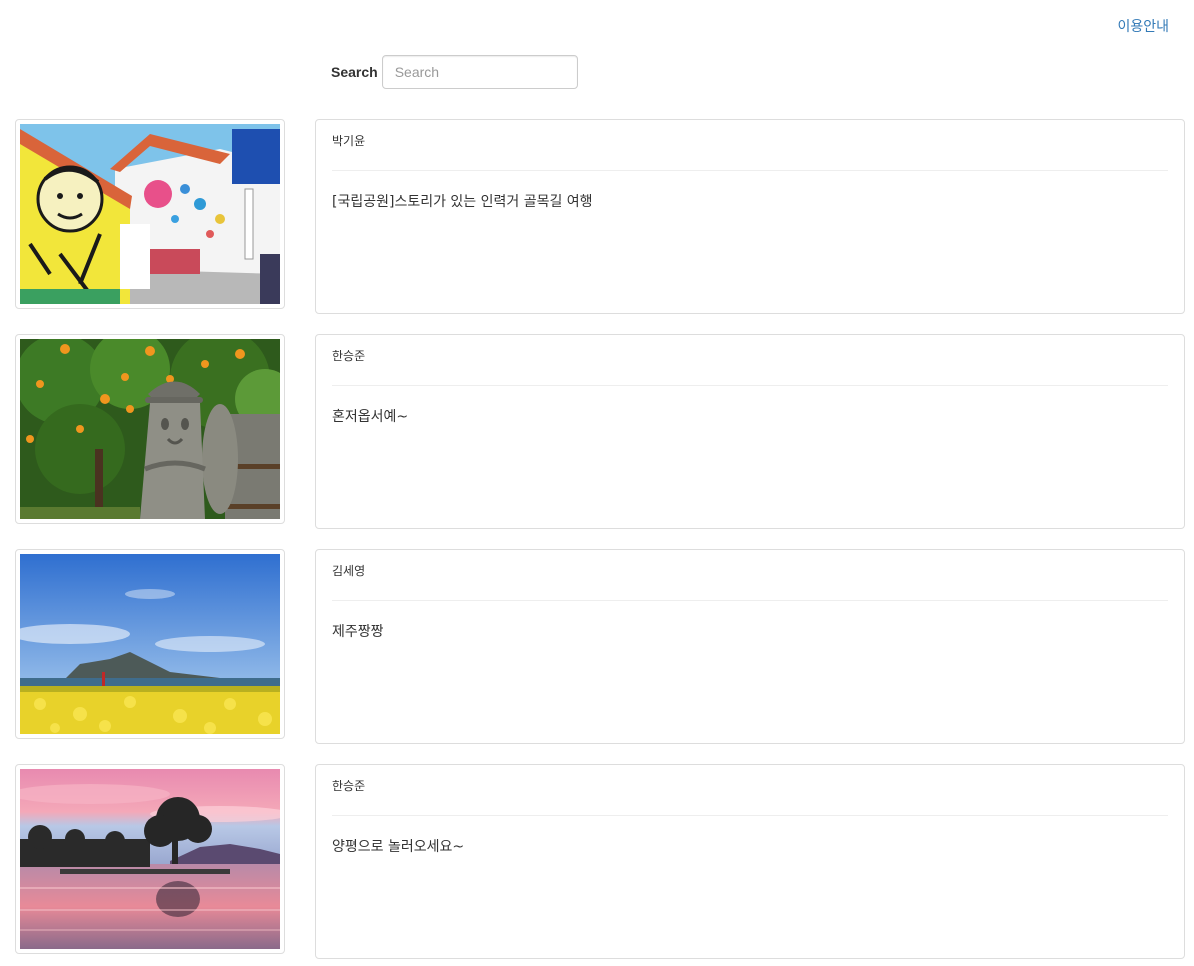 The height and width of the screenshot is (966, 1194). I want to click on search-input, so click(479, 72).